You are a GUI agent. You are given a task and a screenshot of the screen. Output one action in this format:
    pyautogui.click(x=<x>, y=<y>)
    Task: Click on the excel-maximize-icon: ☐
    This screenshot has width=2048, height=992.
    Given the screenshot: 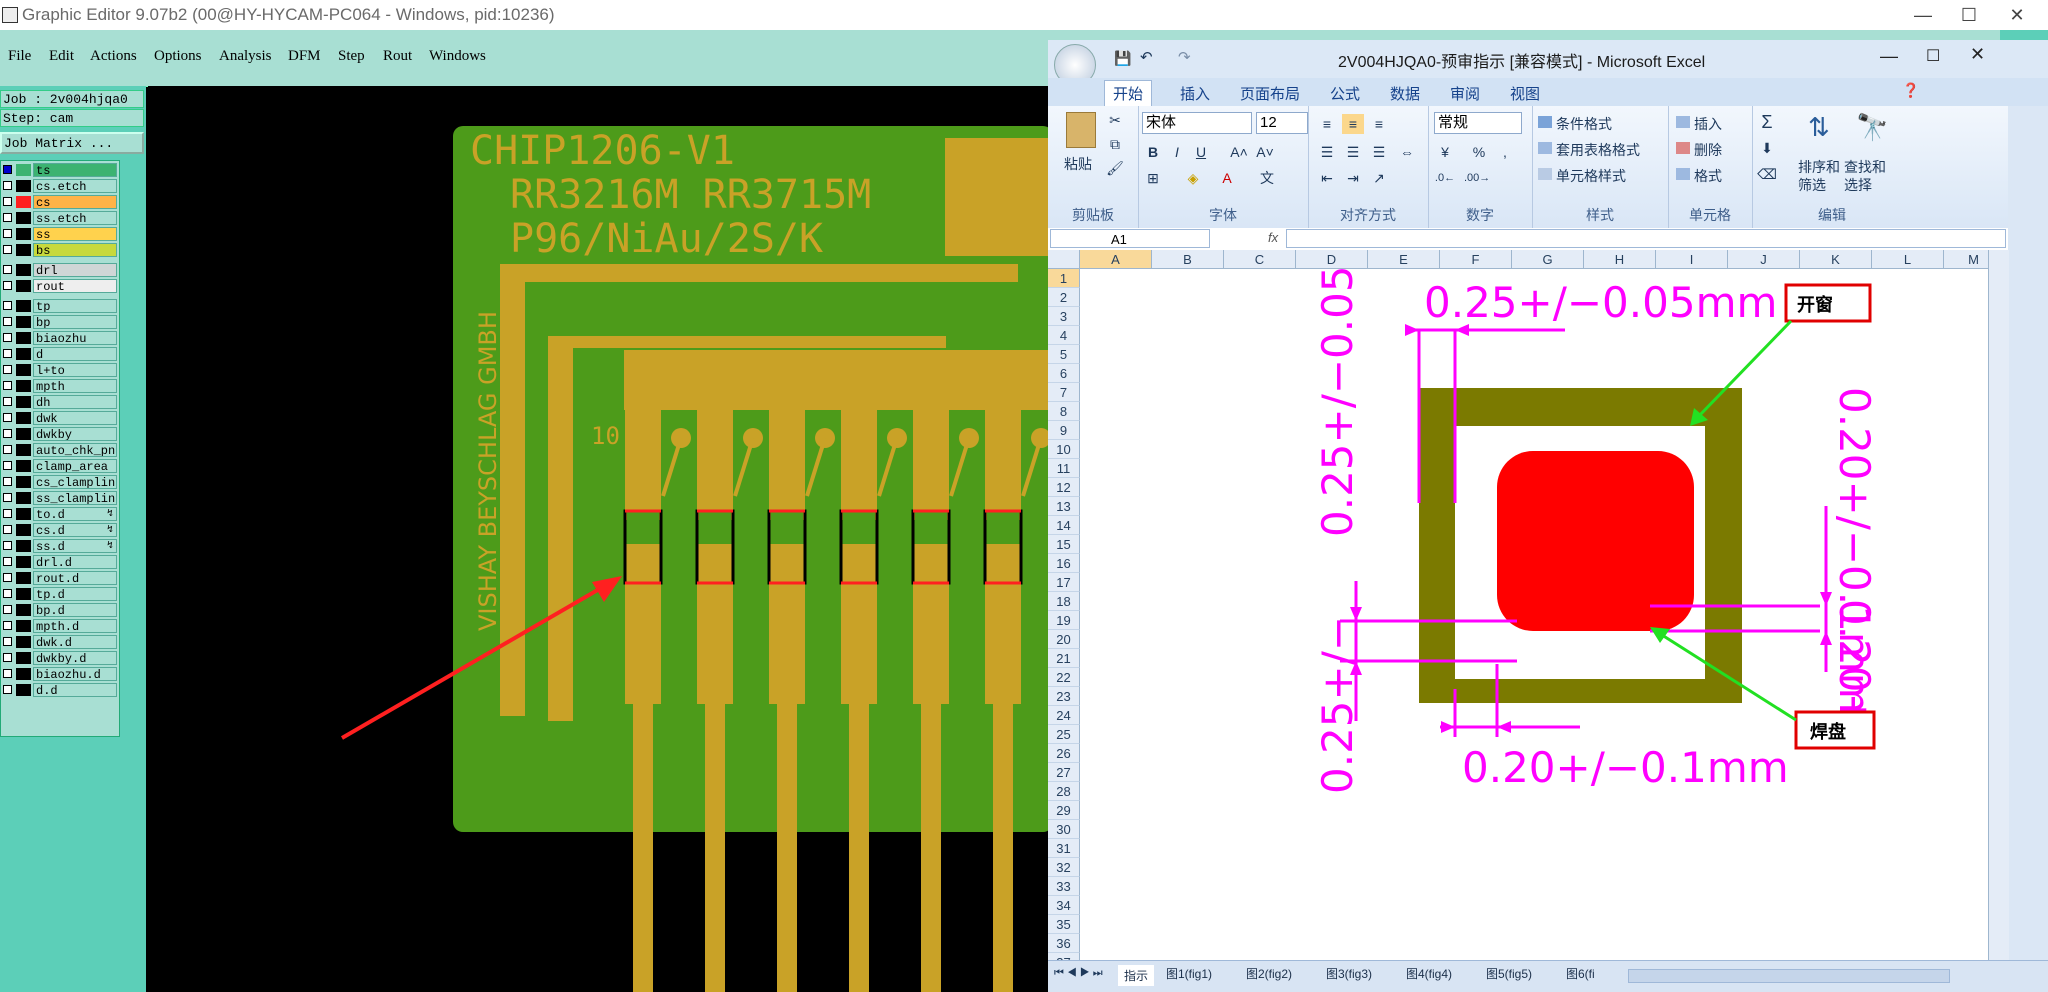 What is the action you would take?
    pyautogui.click(x=1933, y=56)
    